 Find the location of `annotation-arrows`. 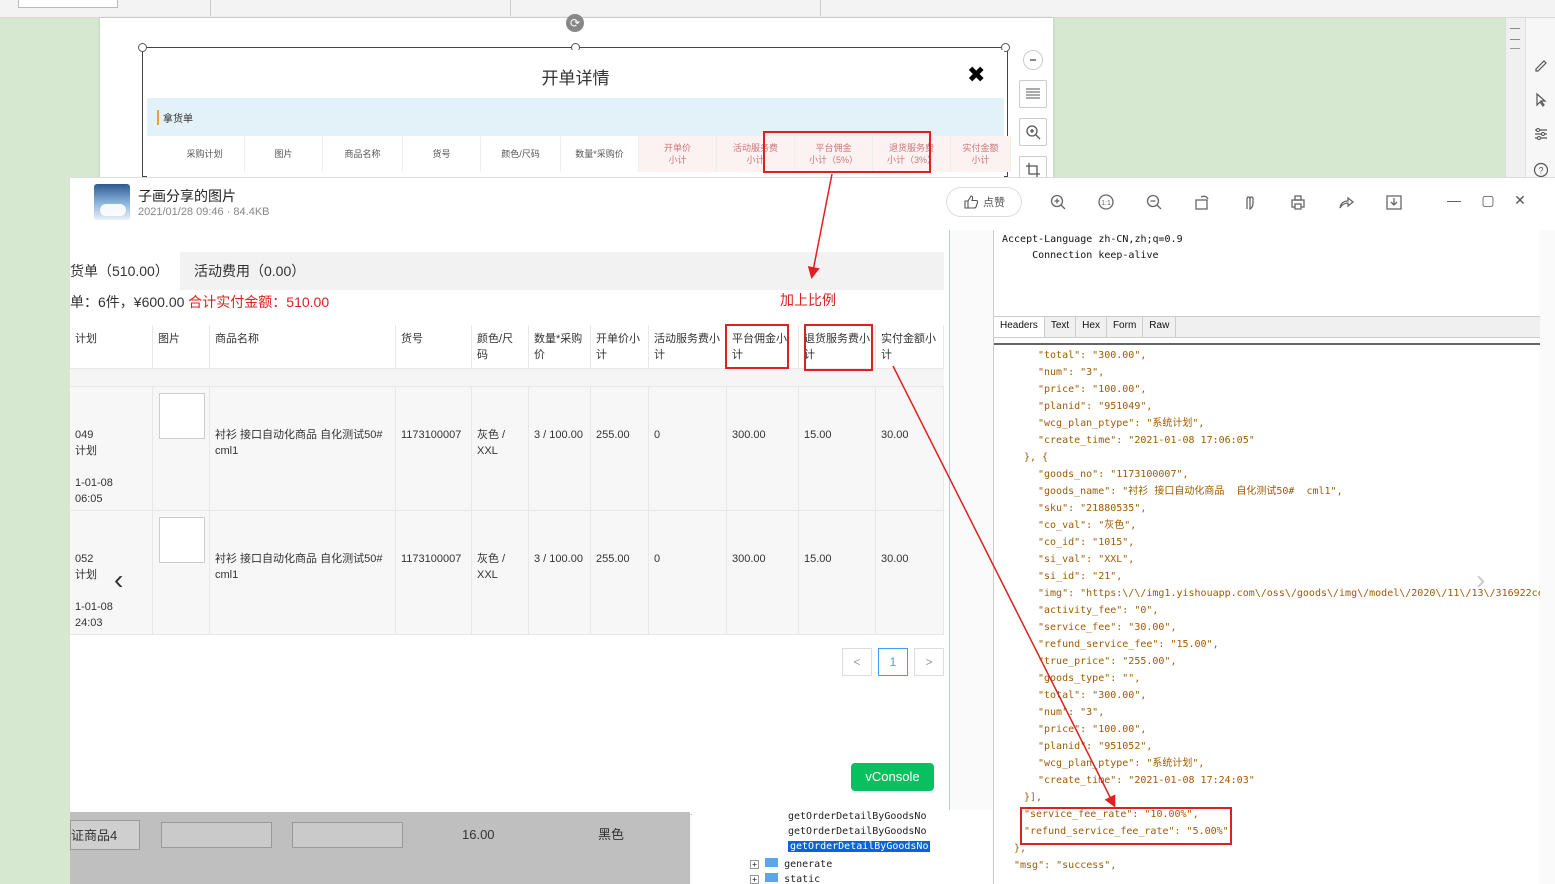

annotation-arrows is located at coordinates (961, 490).